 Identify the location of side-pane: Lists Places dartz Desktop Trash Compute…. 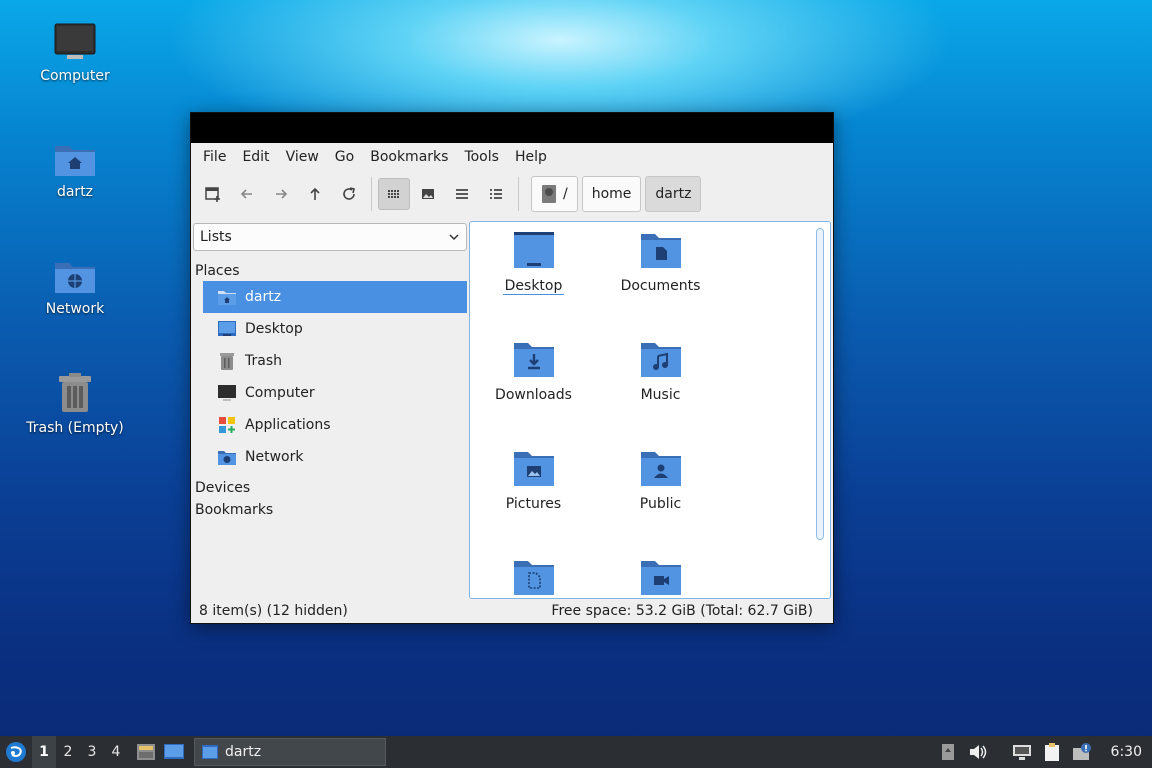
(330, 410).